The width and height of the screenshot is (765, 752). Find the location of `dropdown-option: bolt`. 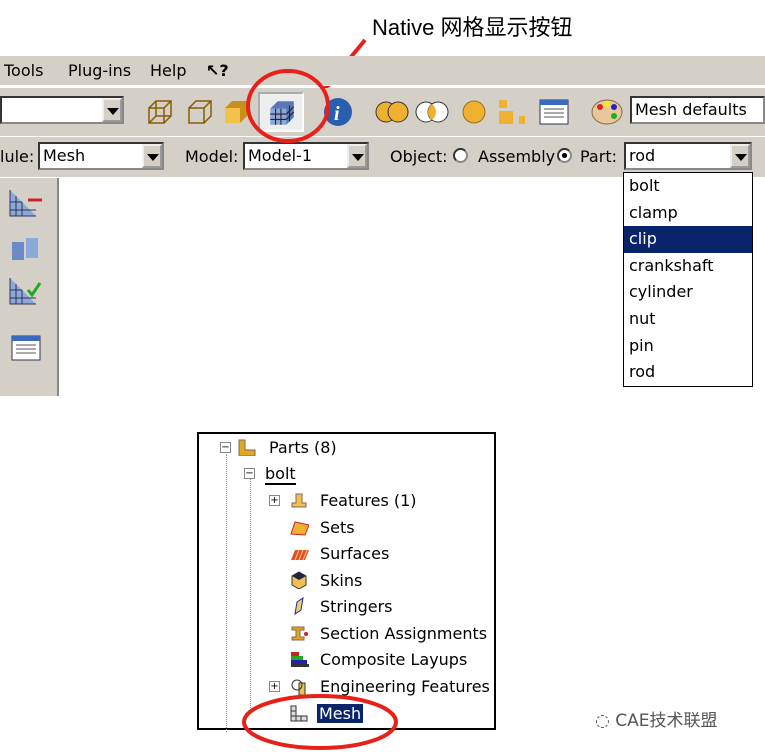

dropdown-option: bolt is located at coordinates (688, 186).